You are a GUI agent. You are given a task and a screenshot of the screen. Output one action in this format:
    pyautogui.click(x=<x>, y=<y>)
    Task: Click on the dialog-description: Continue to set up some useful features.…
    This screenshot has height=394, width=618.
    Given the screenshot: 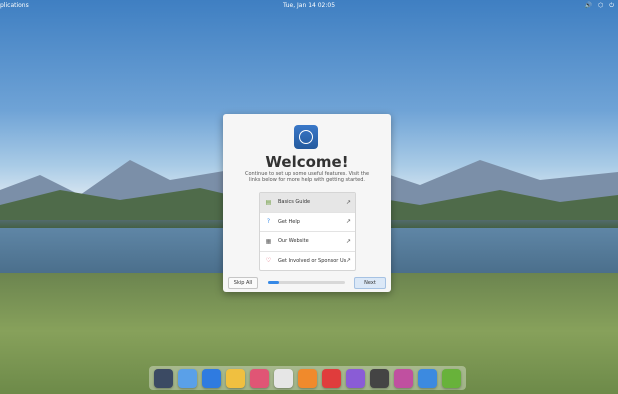 What is the action you would take?
    pyautogui.click(x=307, y=177)
    